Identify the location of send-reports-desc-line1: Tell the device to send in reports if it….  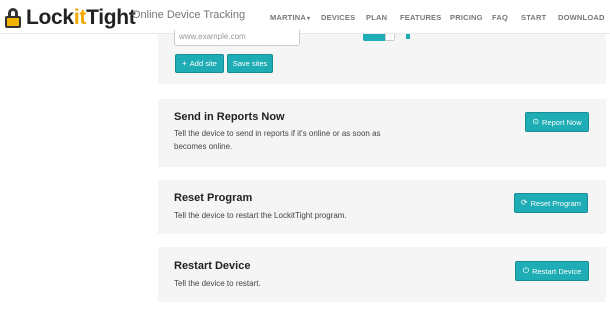
(277, 133).